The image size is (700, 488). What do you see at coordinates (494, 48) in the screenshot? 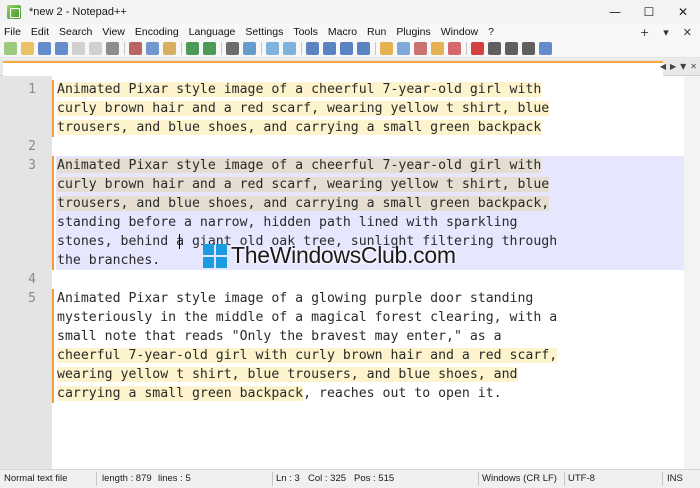
I see `stop-macro-icon` at bounding box center [494, 48].